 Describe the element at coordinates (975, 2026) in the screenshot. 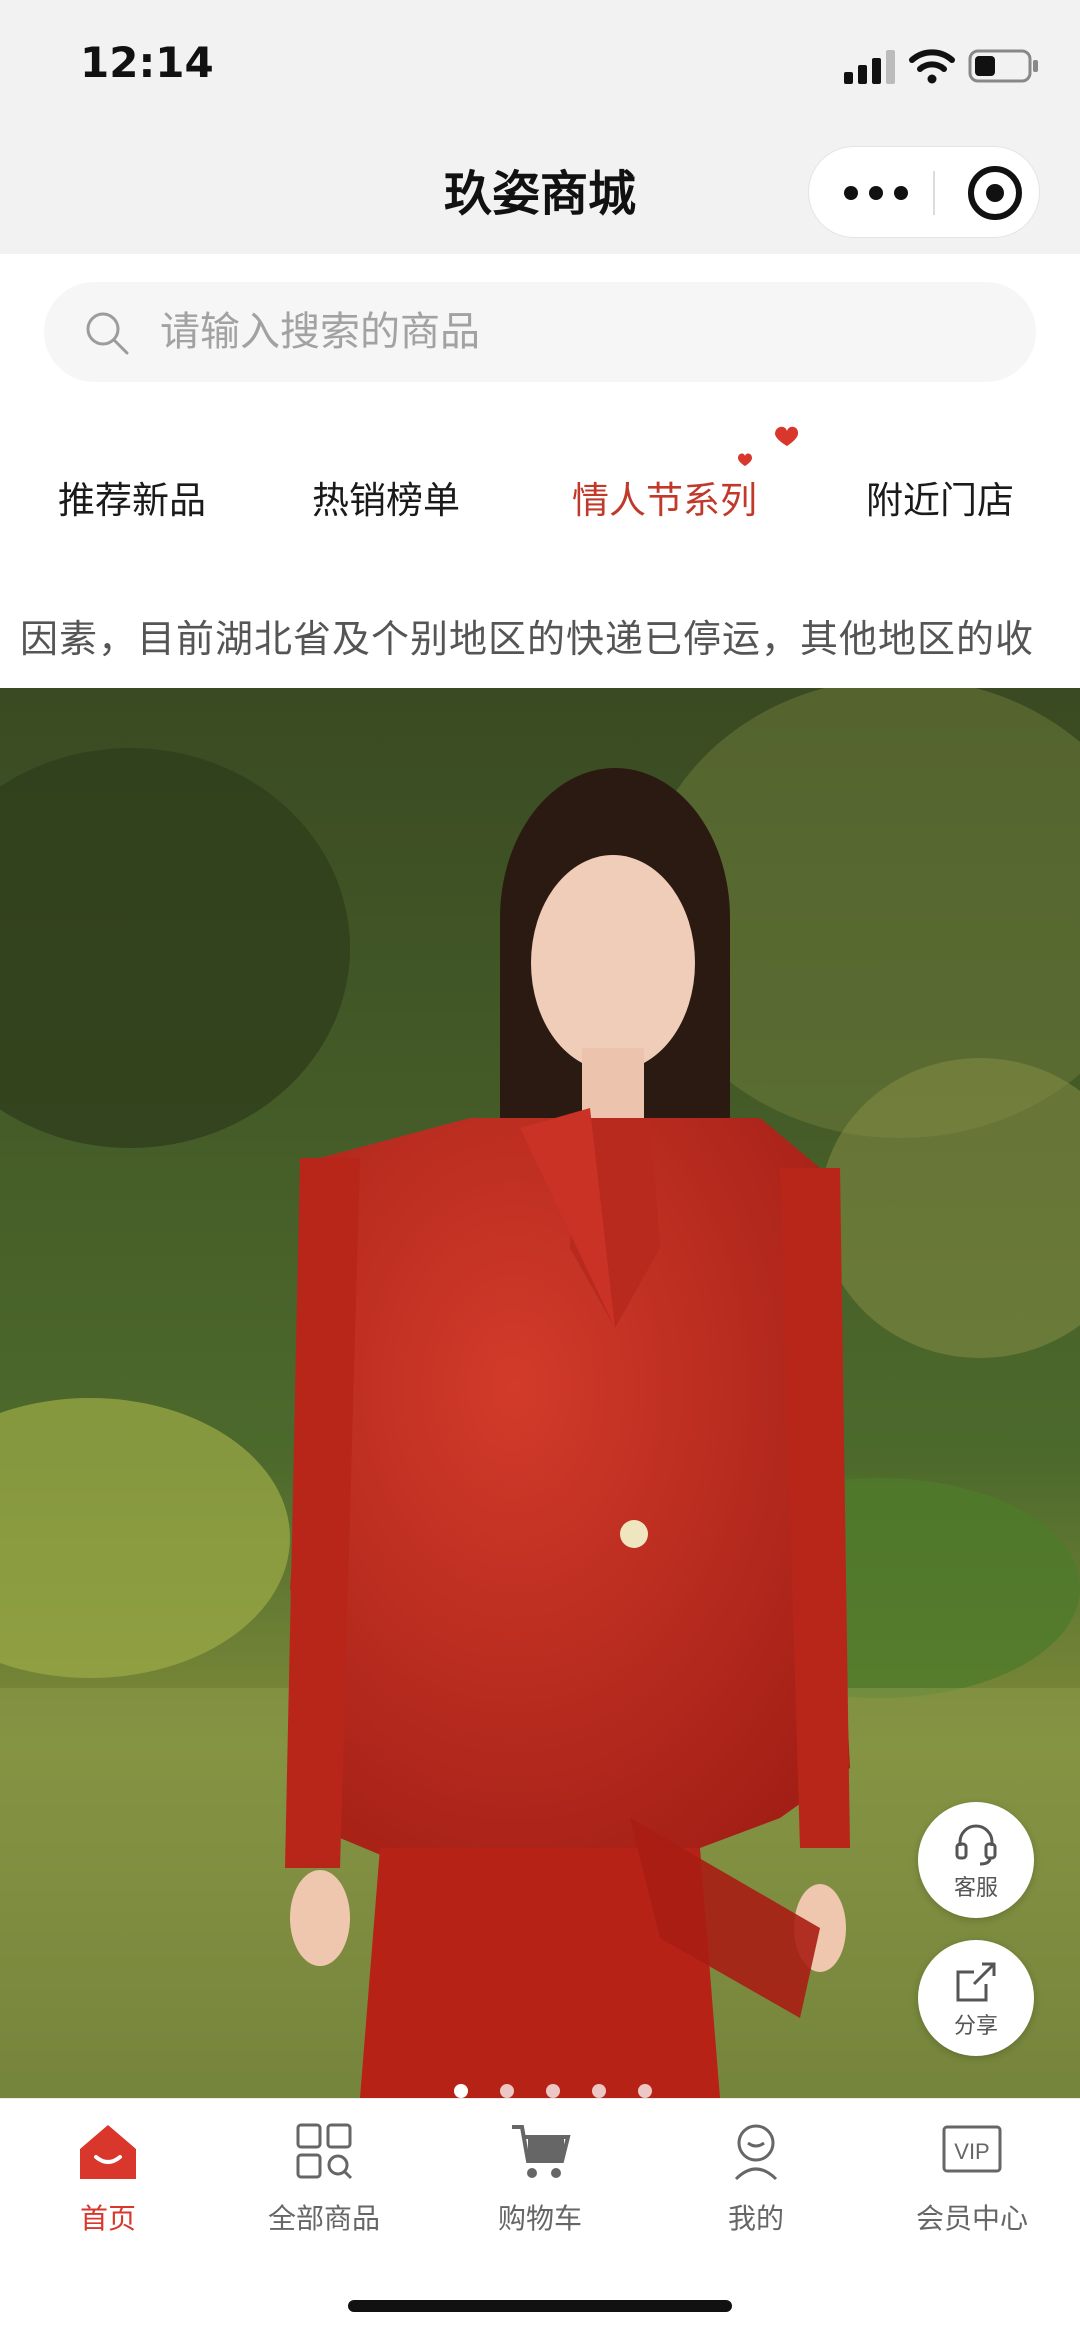

I see `share-label: 分享` at that location.